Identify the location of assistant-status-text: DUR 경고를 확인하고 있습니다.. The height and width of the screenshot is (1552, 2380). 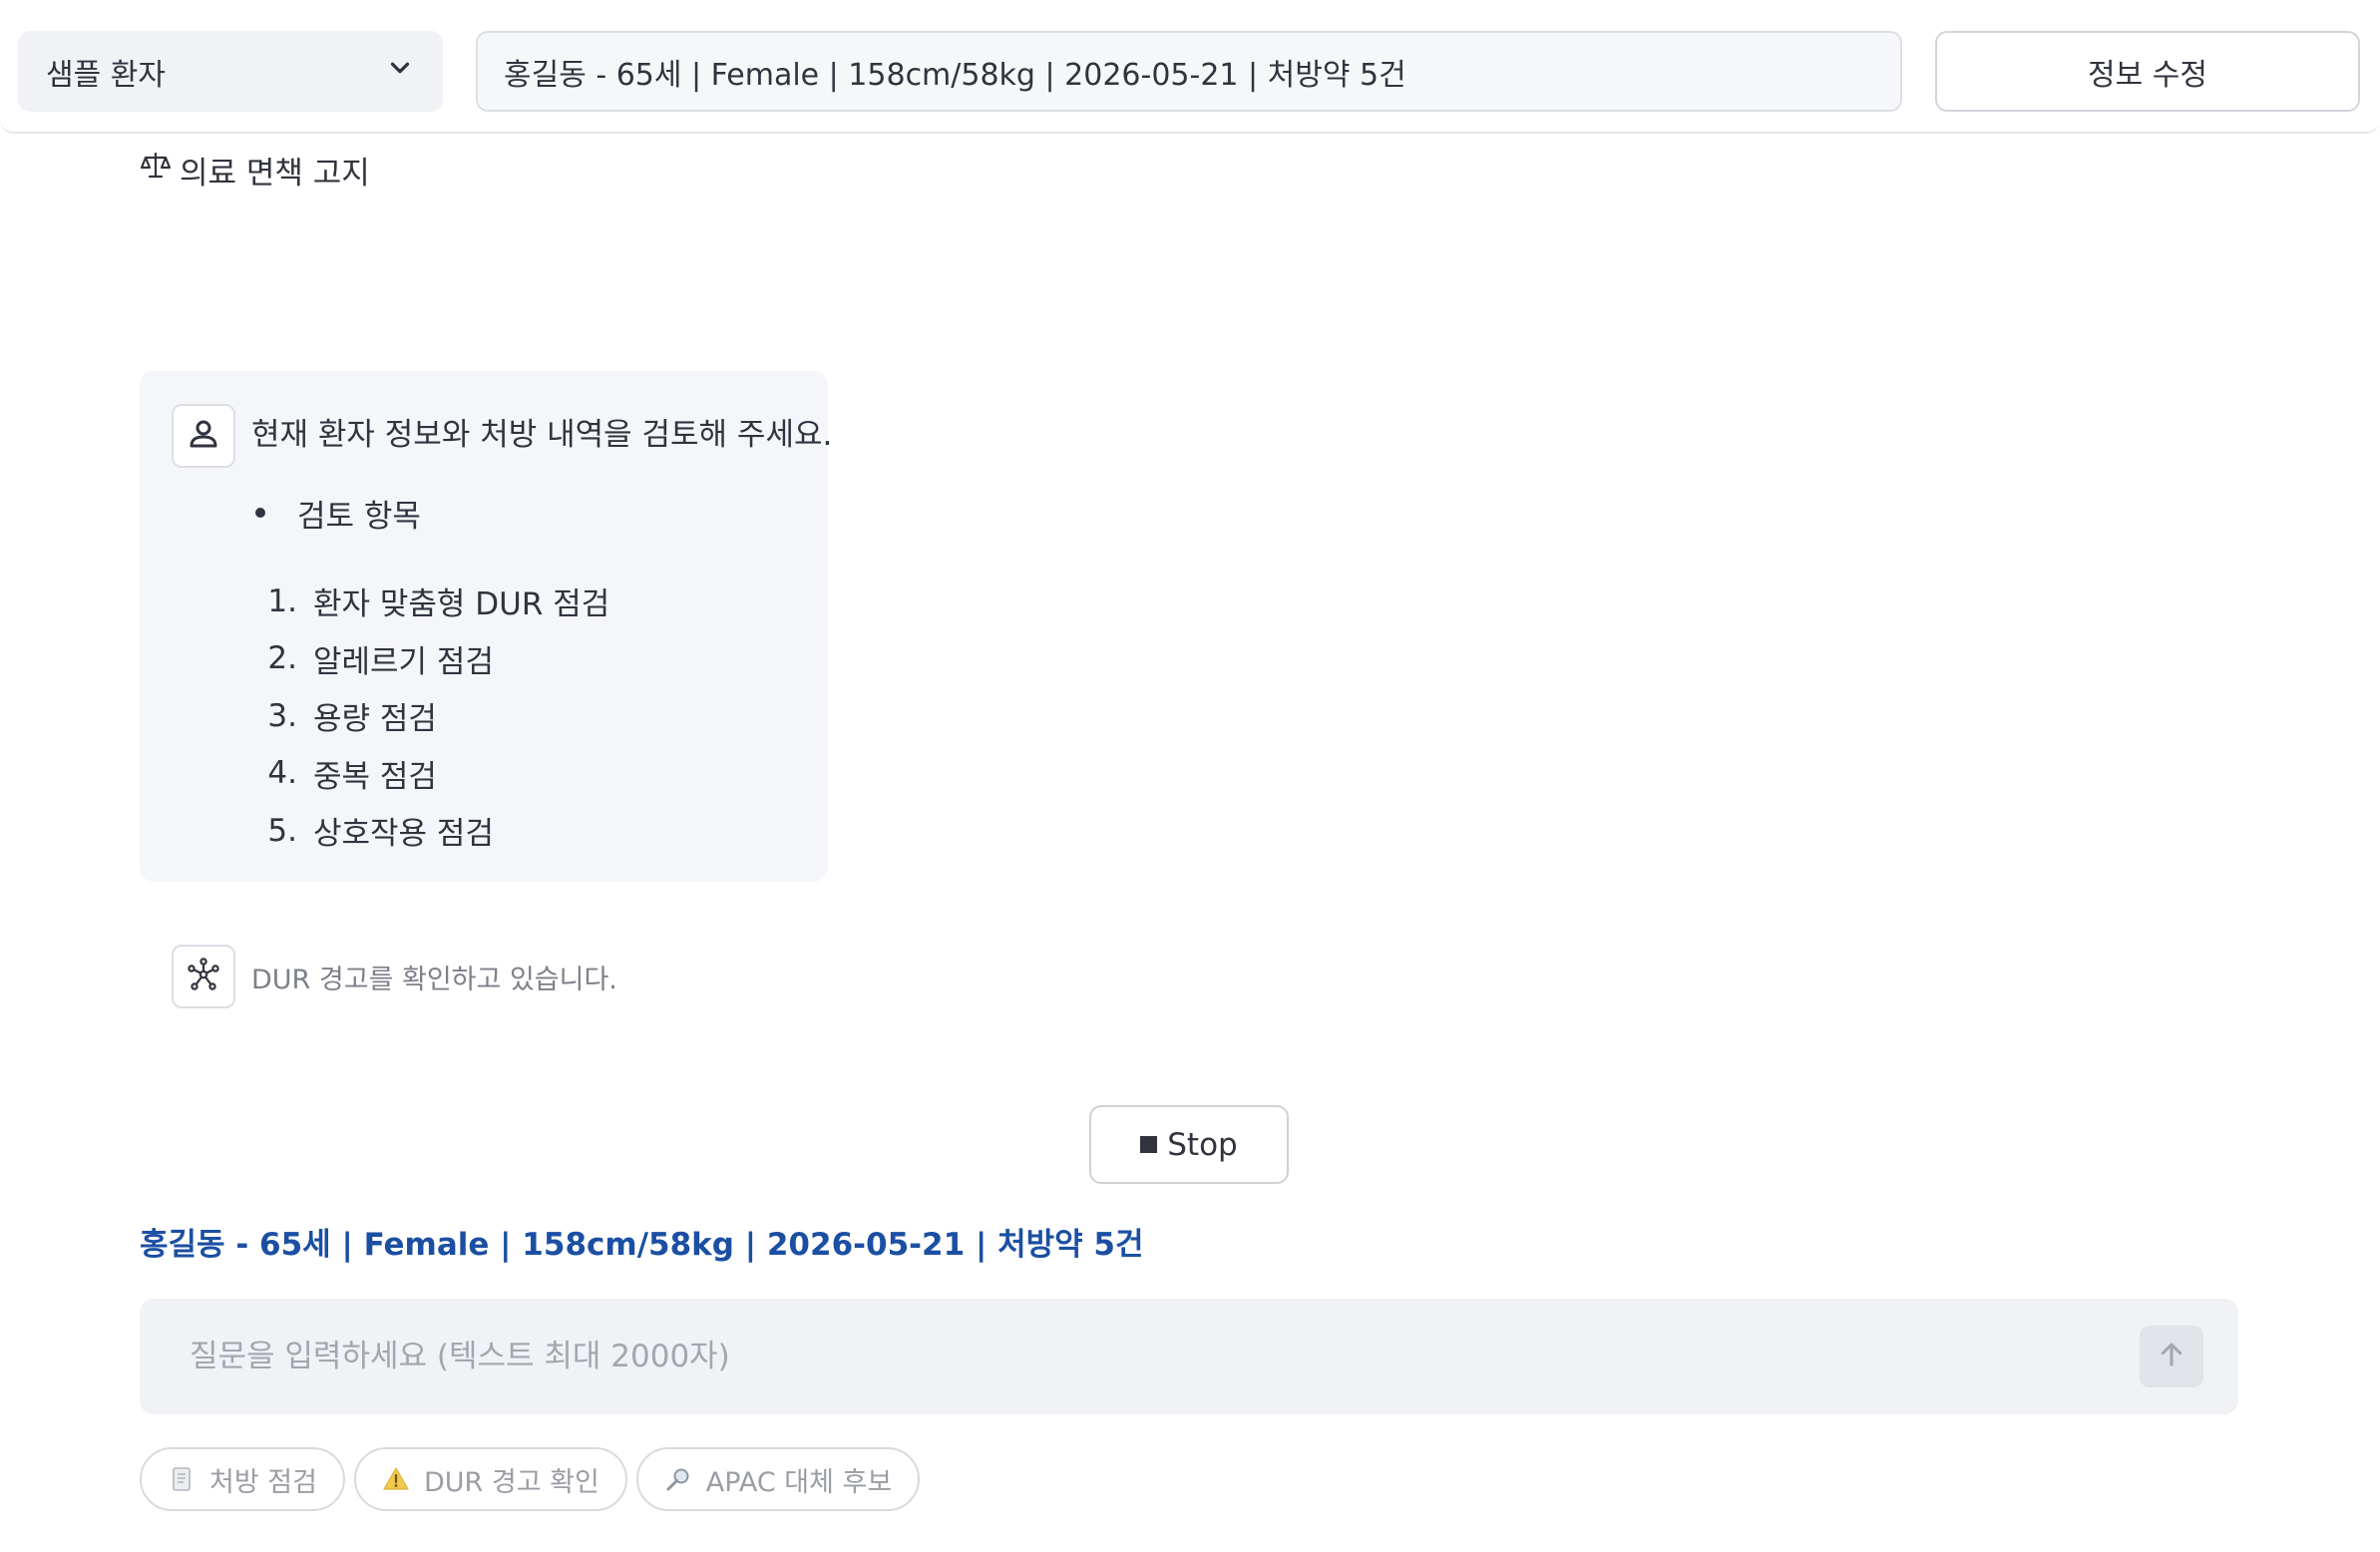
(434, 979).